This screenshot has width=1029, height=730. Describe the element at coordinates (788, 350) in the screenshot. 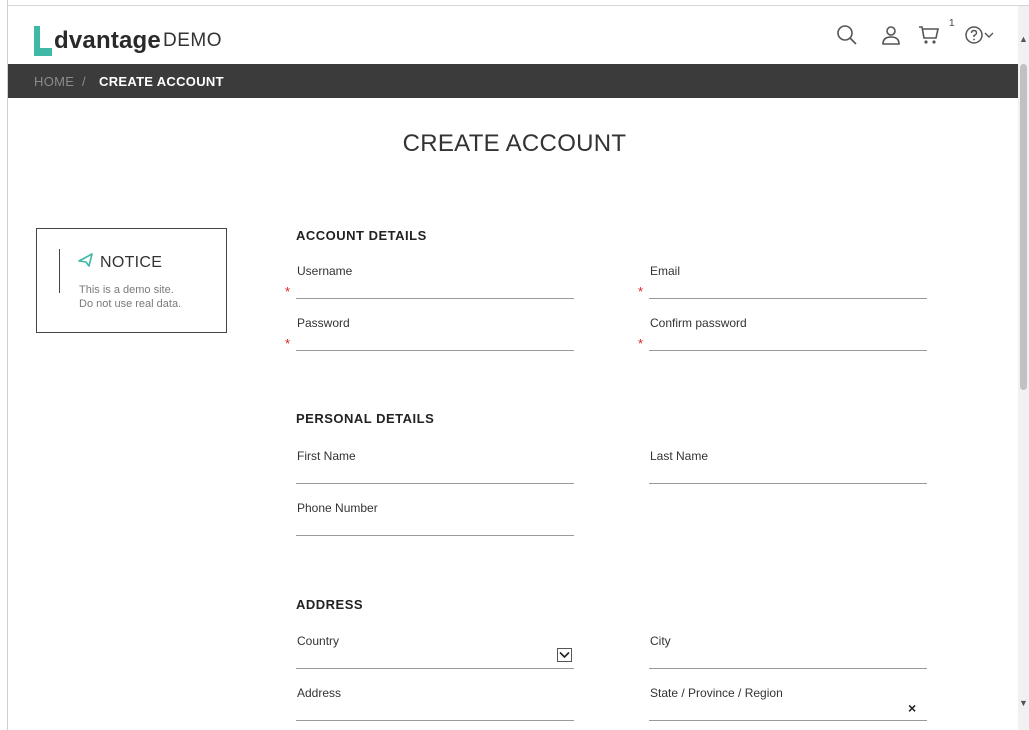

I see `confirm-password-underline` at that location.